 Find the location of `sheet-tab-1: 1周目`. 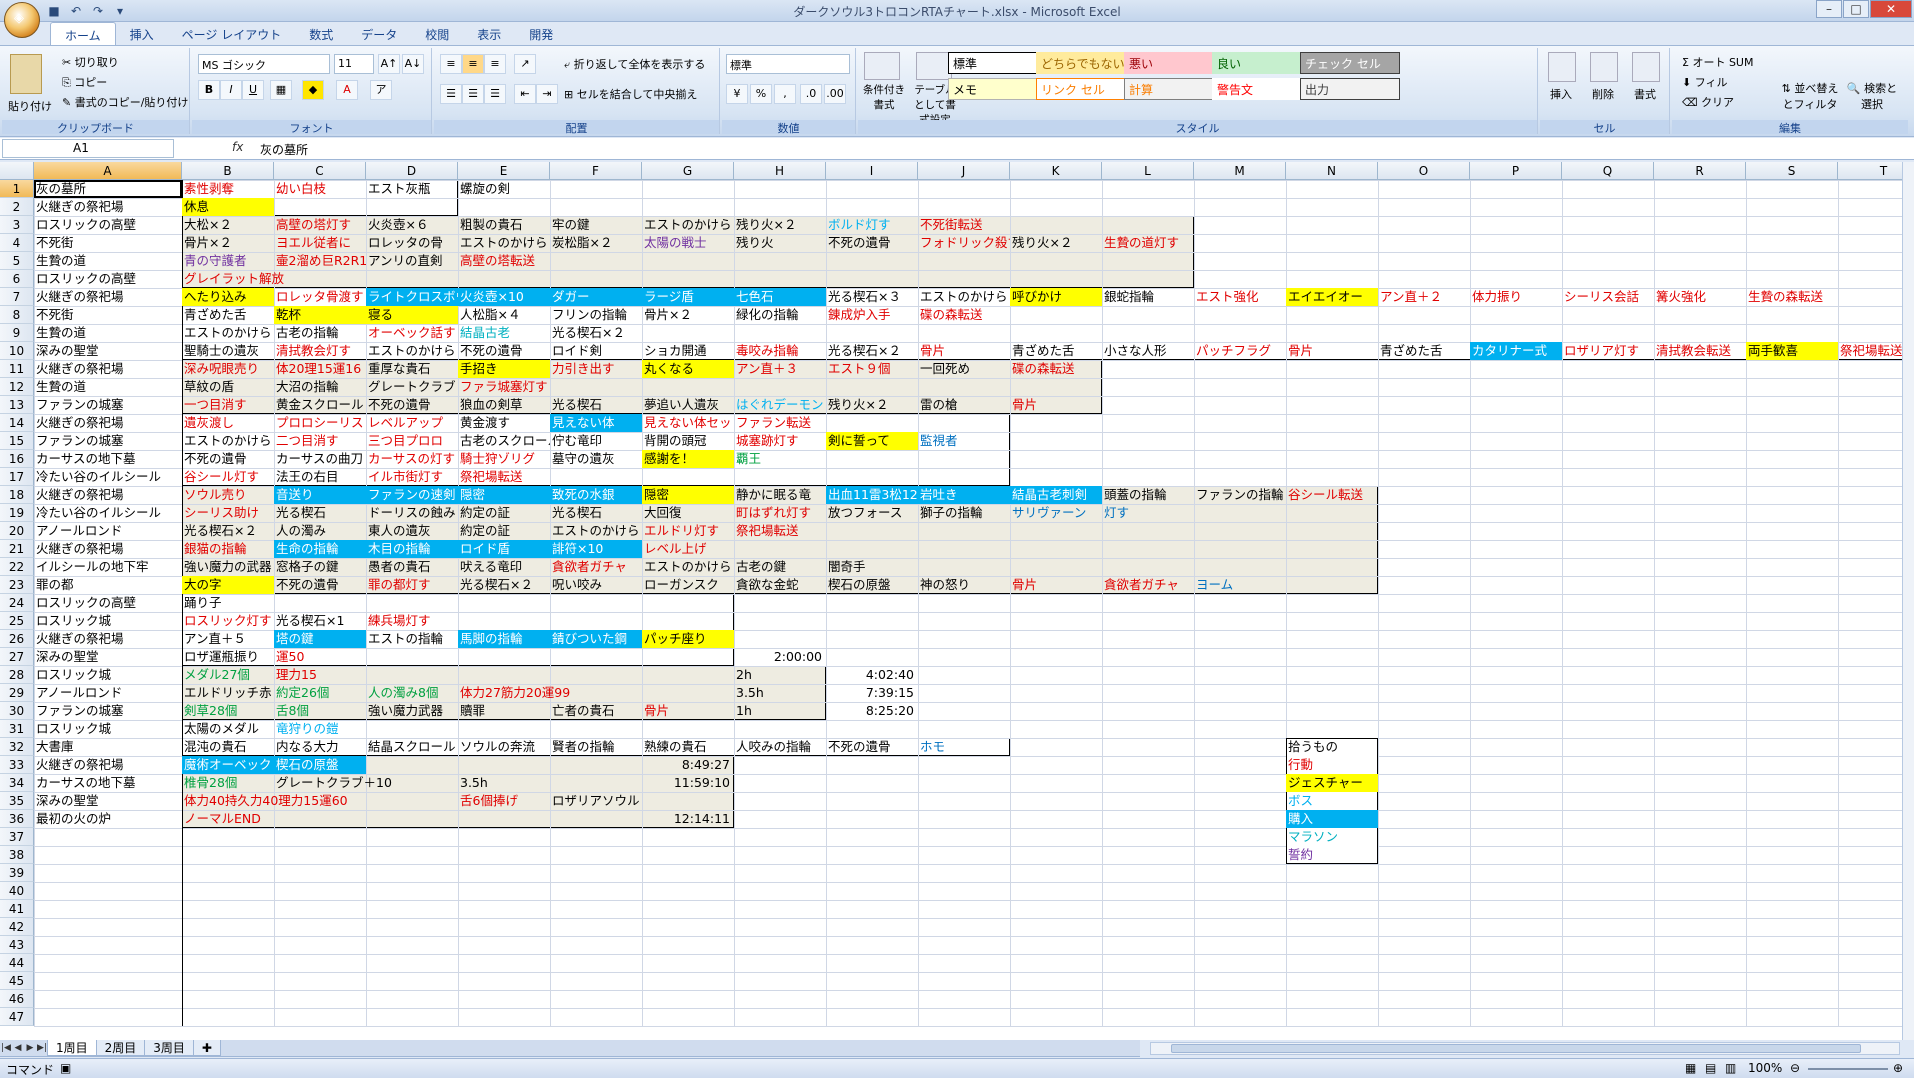

sheet-tab-1: 1周目 is located at coordinates (72, 1048).